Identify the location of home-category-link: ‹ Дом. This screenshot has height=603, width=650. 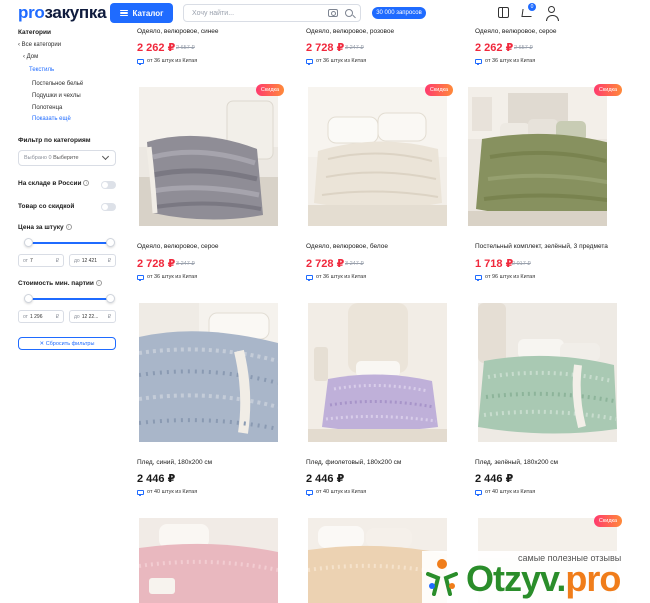
(30, 57).